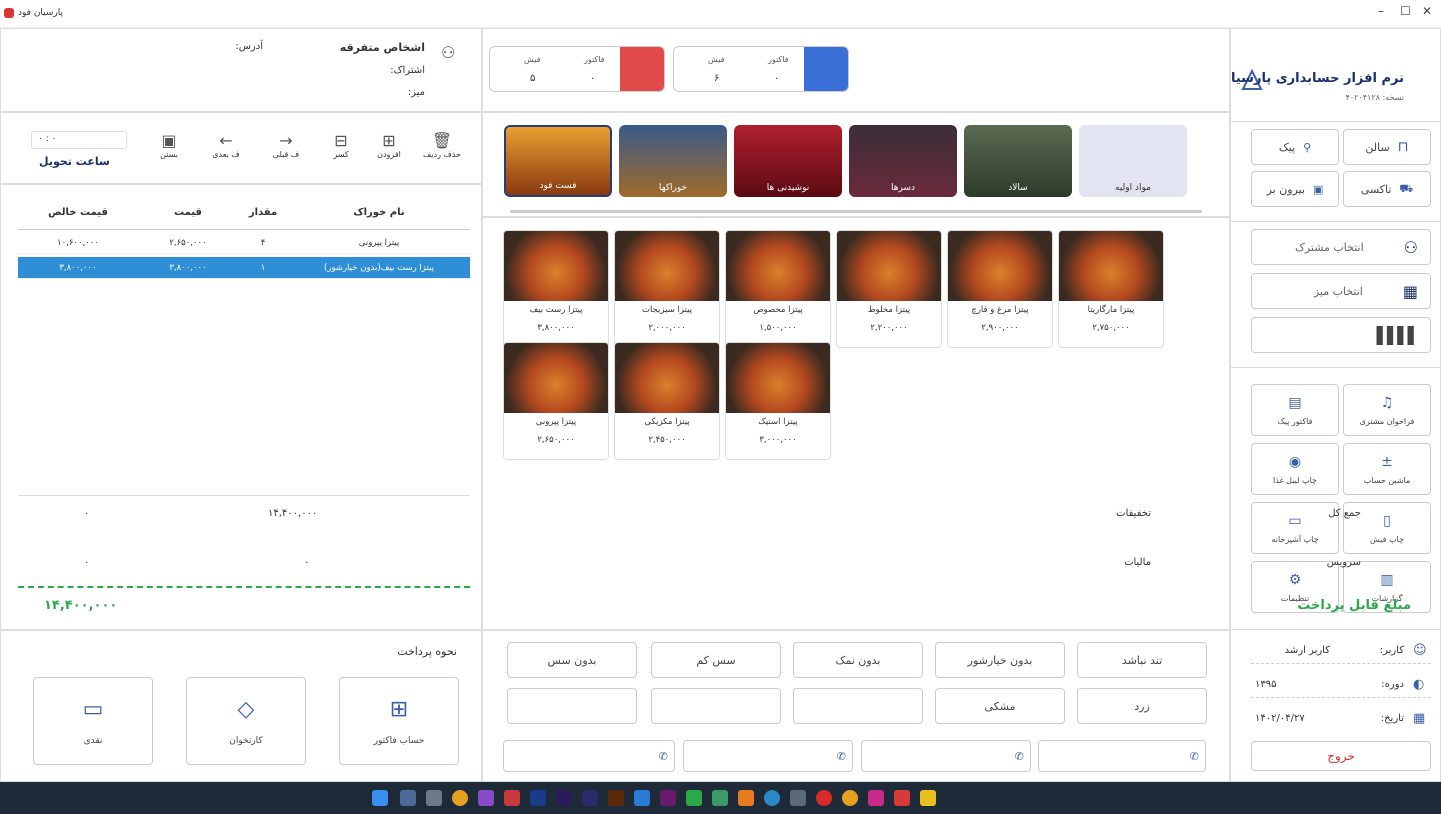  What do you see at coordinates (1341, 756) in the screenshot?
I see `exit-button: خروج` at bounding box center [1341, 756].